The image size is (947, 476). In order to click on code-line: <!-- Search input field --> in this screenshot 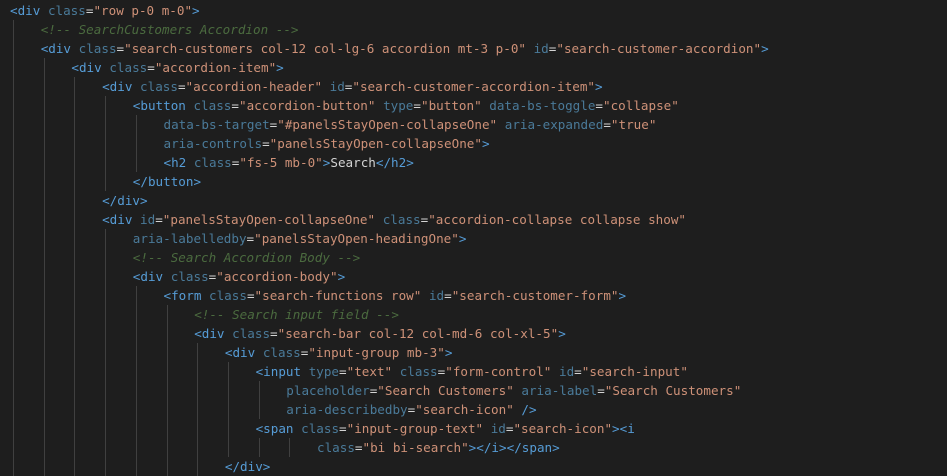, I will do `click(473, 314)`.